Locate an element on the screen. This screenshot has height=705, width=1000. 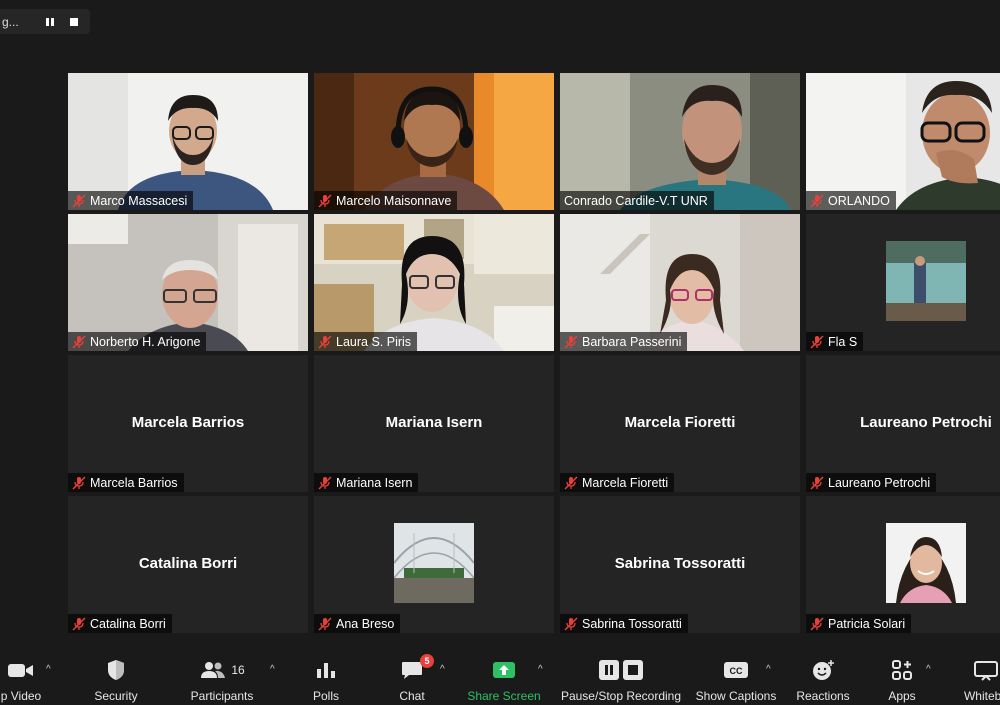
stop-icon is located at coordinates (74, 21).